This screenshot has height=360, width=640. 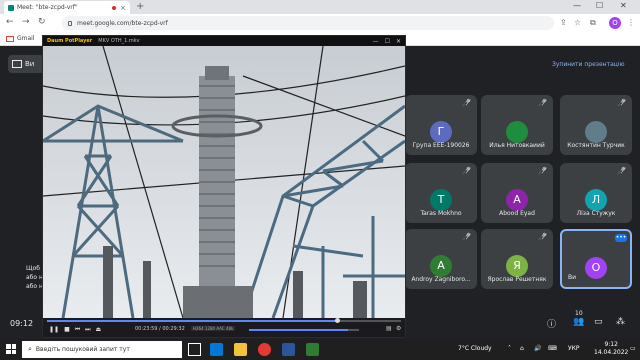 I want to click on address-bar: meet.google.com/bte-zcpd-vrf, so click(x=308, y=23).